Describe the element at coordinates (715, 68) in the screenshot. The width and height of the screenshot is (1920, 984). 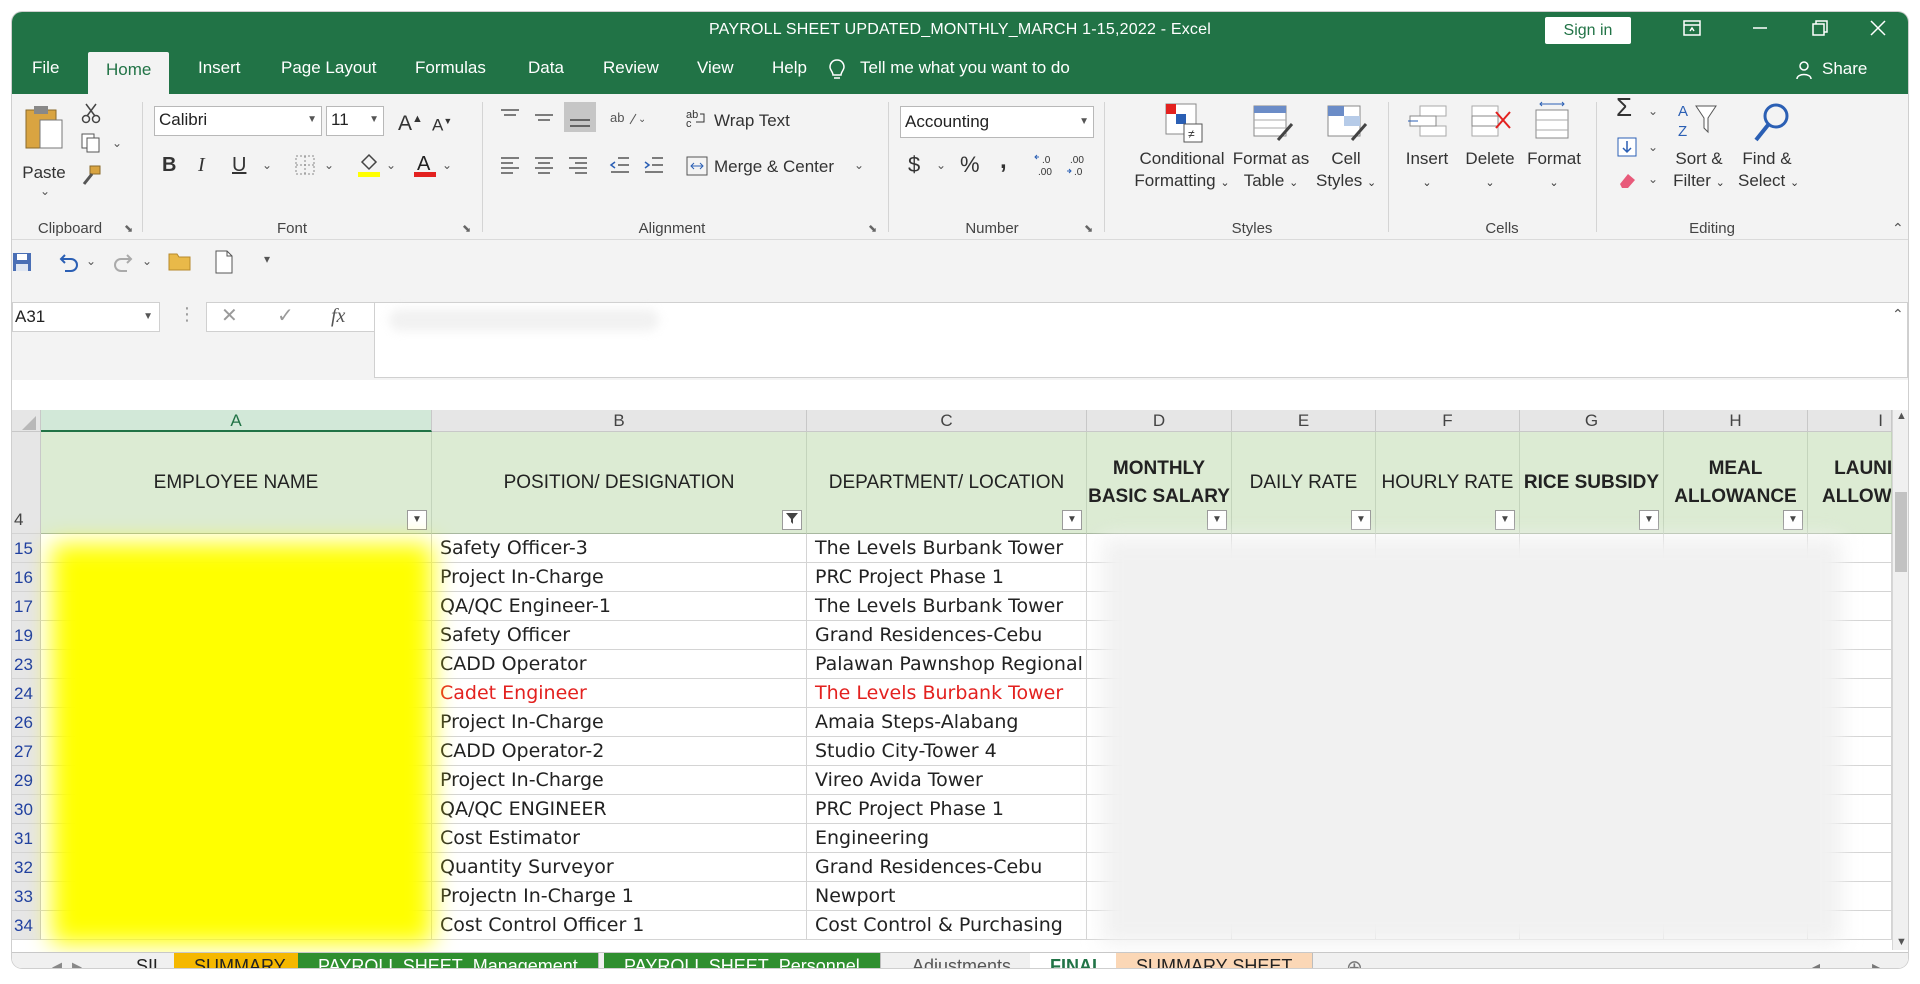
I see `tab-view: View` at that location.